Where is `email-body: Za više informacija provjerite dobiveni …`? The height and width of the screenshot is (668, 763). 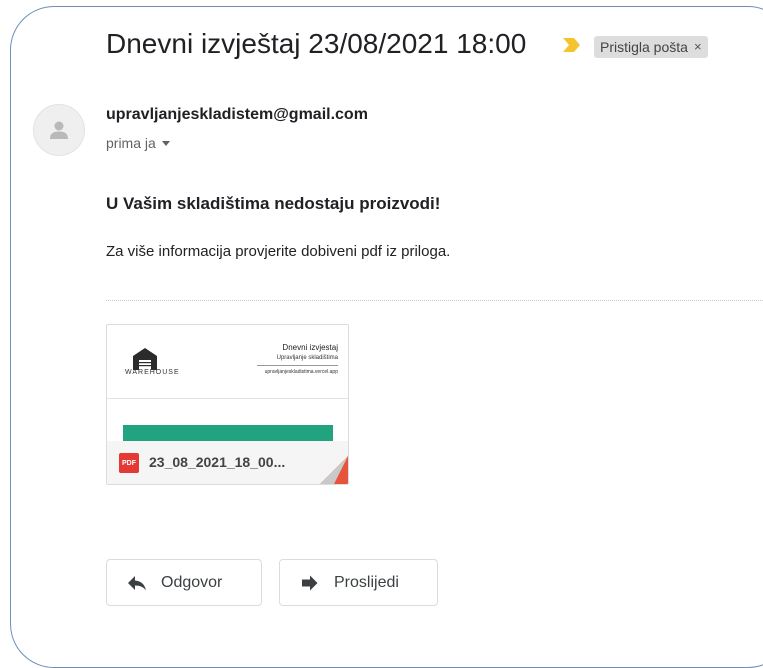
email-body: Za više informacija provjerite dobiveni … is located at coordinates (278, 251).